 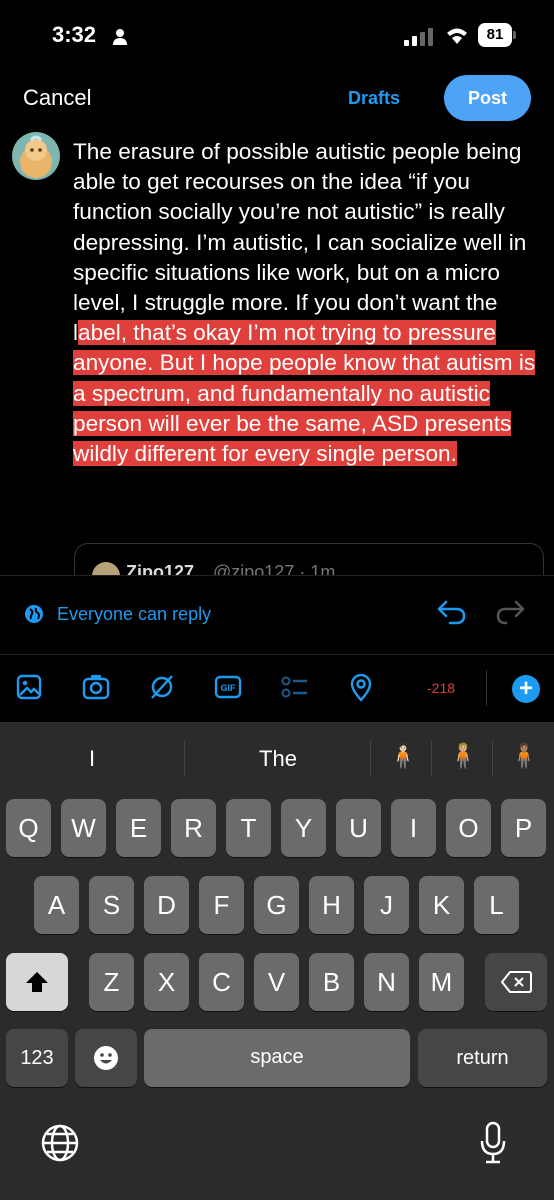 What do you see at coordinates (526, 689) in the screenshot?
I see `add-thread-button: +` at bounding box center [526, 689].